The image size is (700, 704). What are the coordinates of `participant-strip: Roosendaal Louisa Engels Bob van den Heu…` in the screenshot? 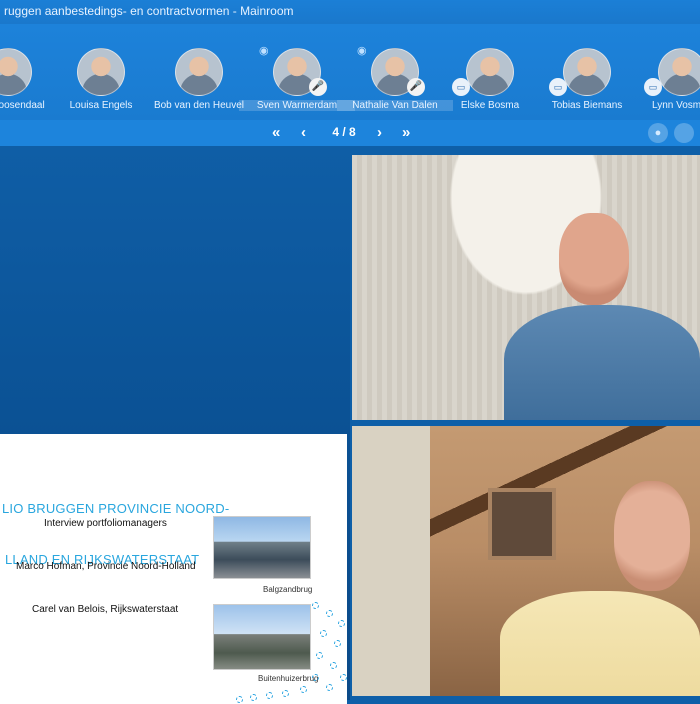 It's located at (350, 72).